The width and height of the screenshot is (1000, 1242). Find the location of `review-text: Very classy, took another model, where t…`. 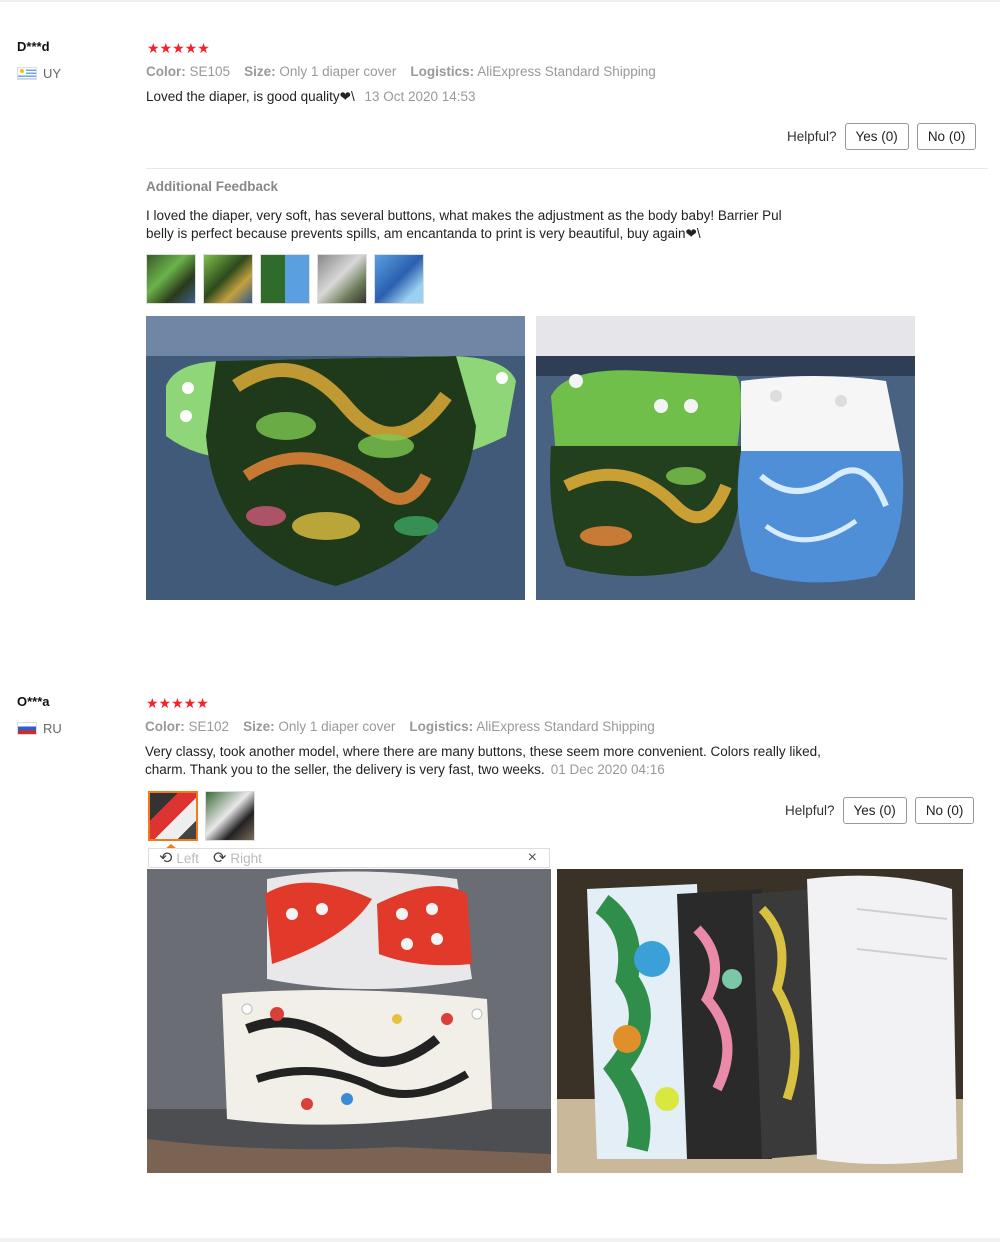

review-text: Very classy, took another model, where t… is located at coordinates (483, 761).